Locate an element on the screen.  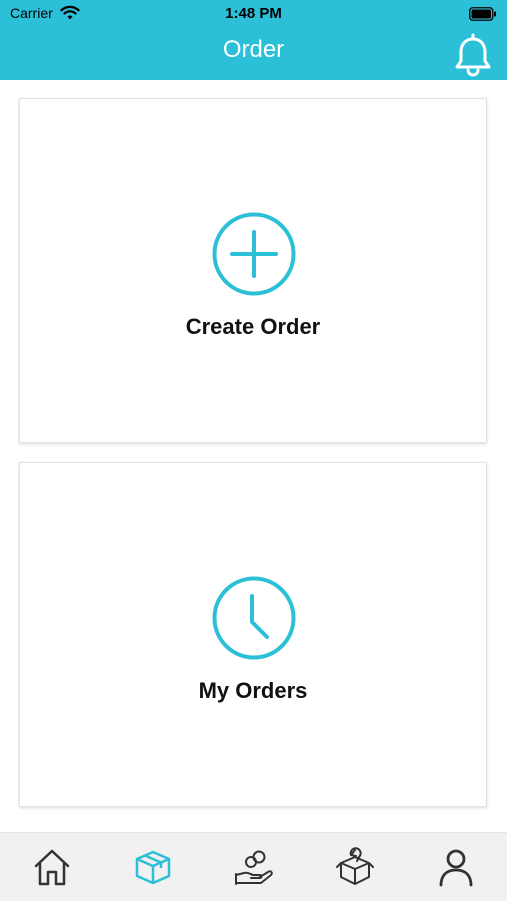
clock-icon is located at coordinates (254, 618).